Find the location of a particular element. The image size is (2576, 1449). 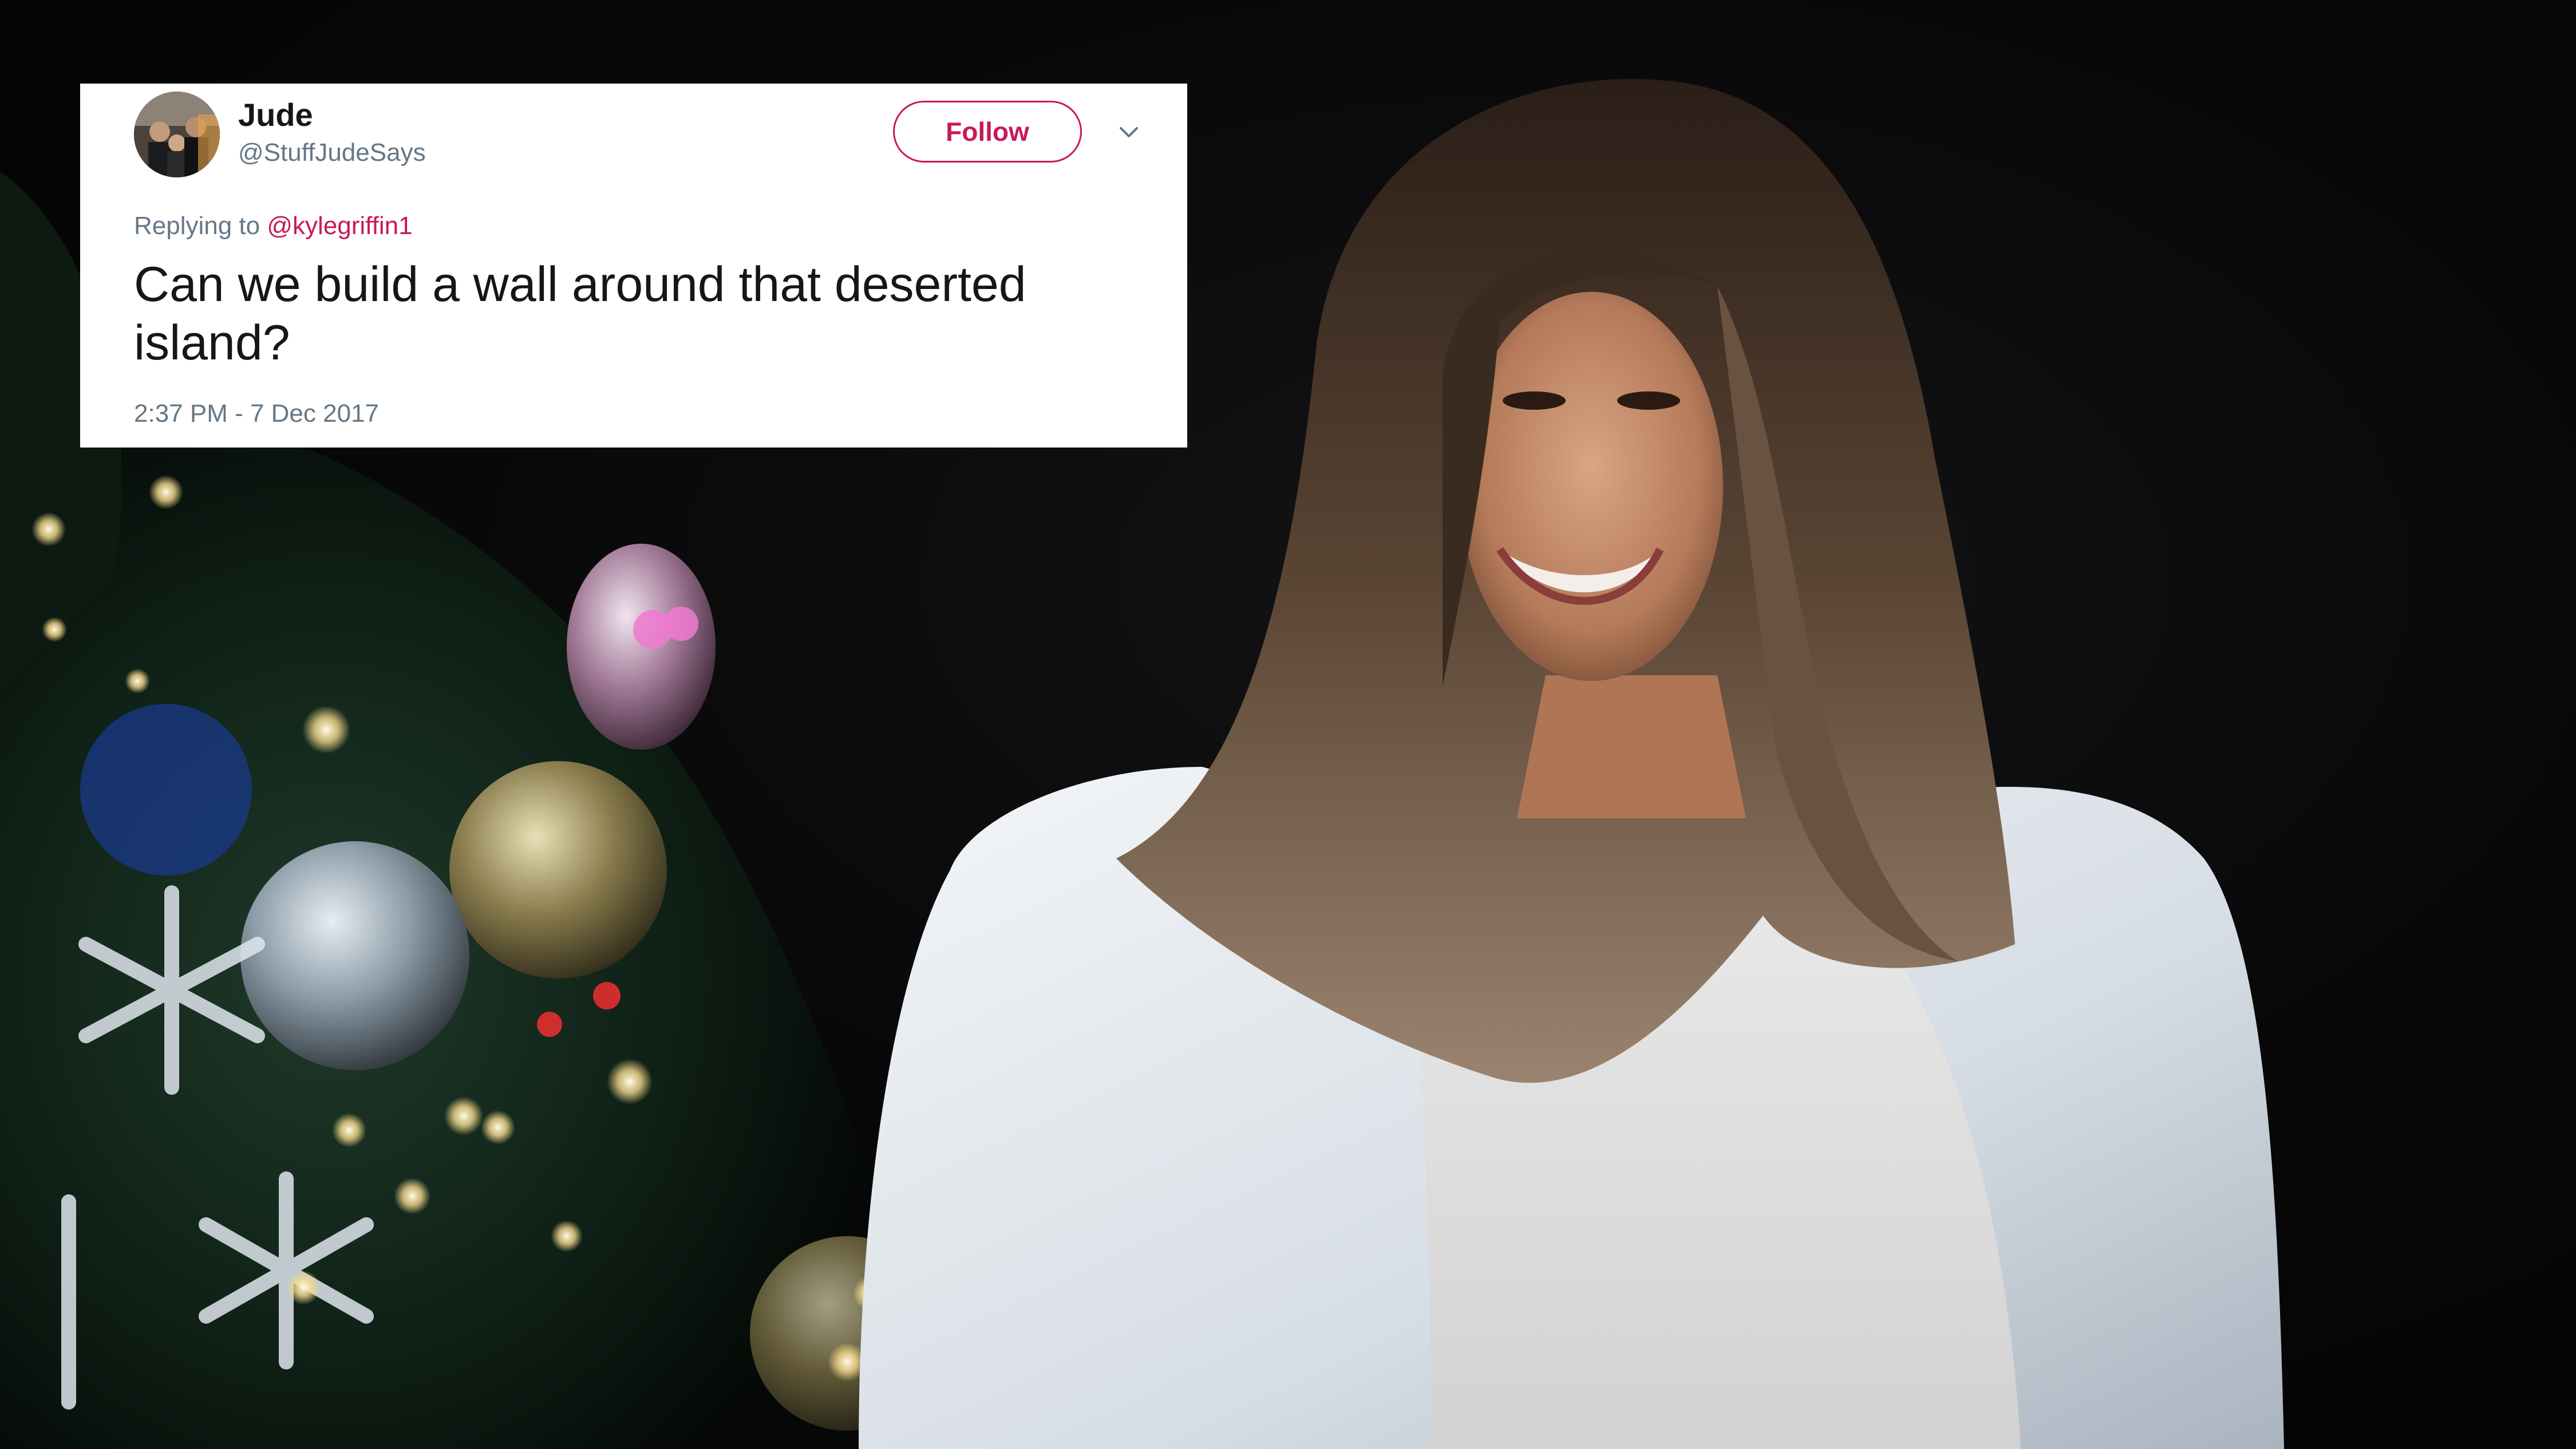

follow-button: Follow is located at coordinates (987, 132).